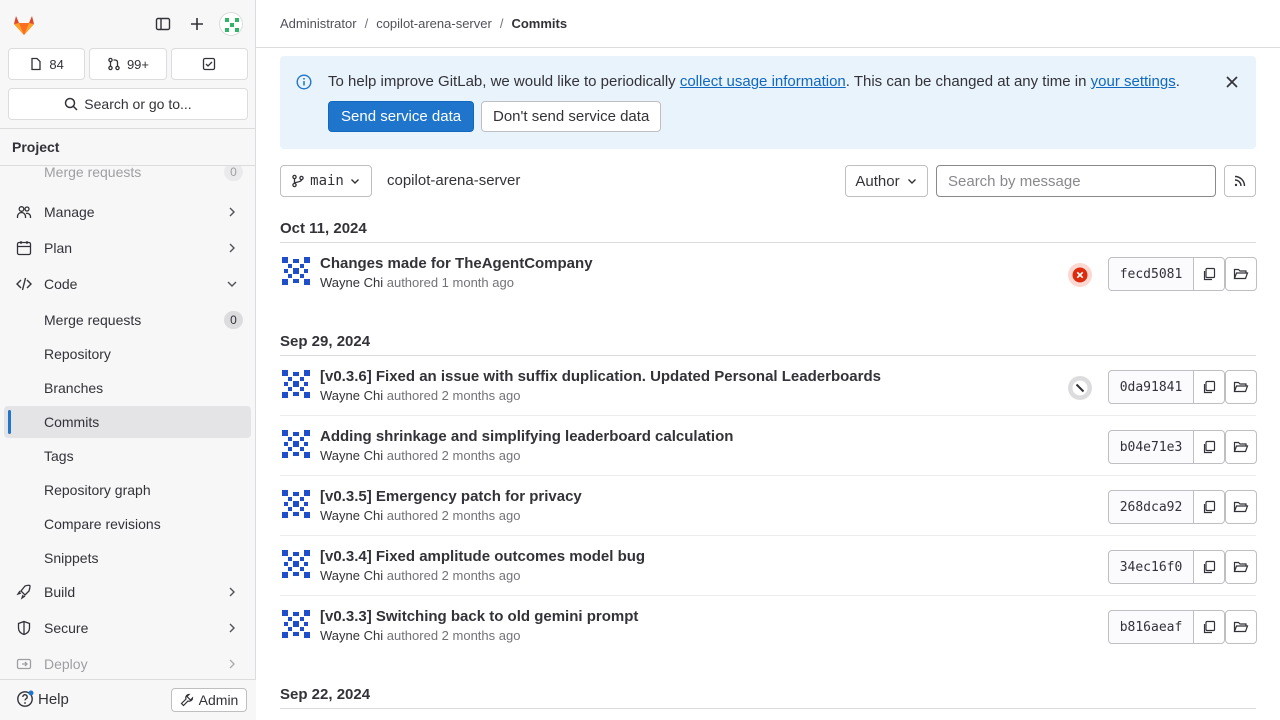 The image size is (1280, 720). Describe the element at coordinates (127, 558) in the screenshot. I see `sidebar-item-snippets: Snippets` at that location.